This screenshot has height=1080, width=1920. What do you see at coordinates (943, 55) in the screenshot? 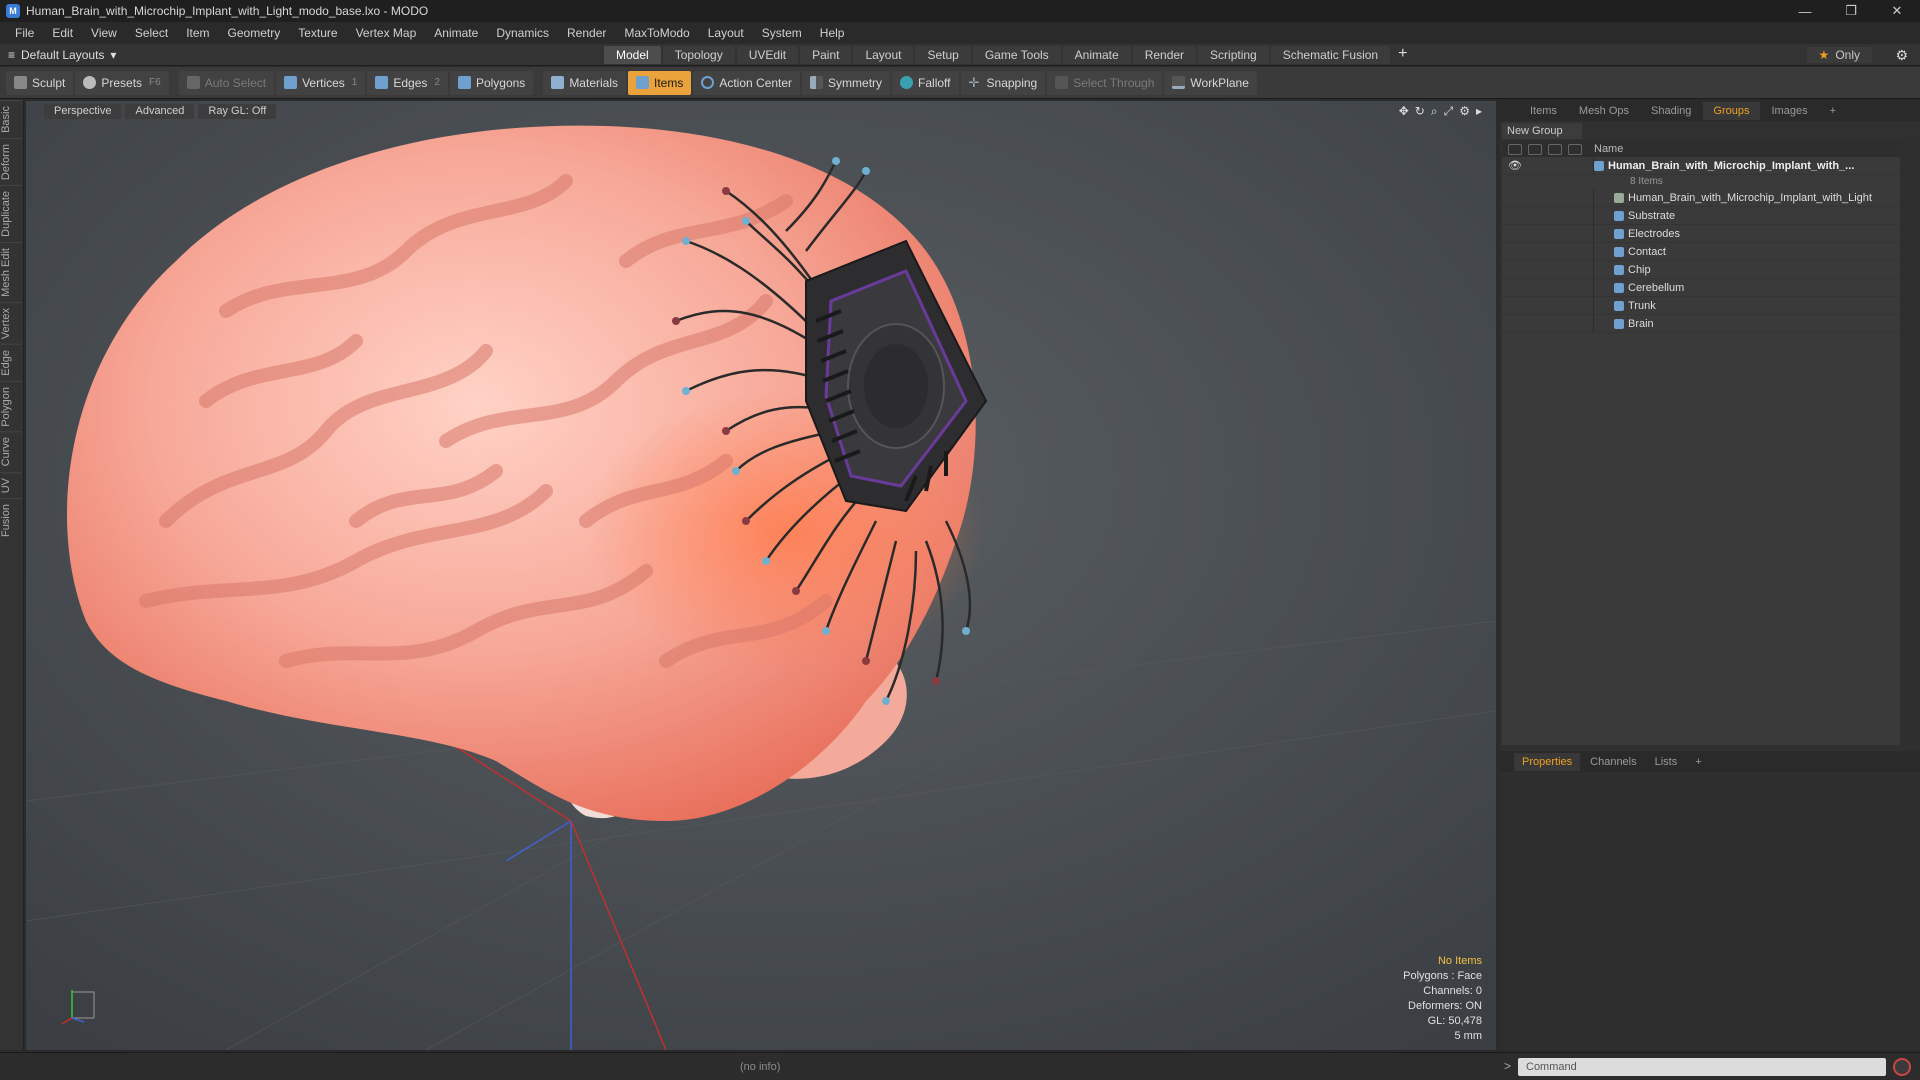
I see `tab-setup: Setup` at bounding box center [943, 55].